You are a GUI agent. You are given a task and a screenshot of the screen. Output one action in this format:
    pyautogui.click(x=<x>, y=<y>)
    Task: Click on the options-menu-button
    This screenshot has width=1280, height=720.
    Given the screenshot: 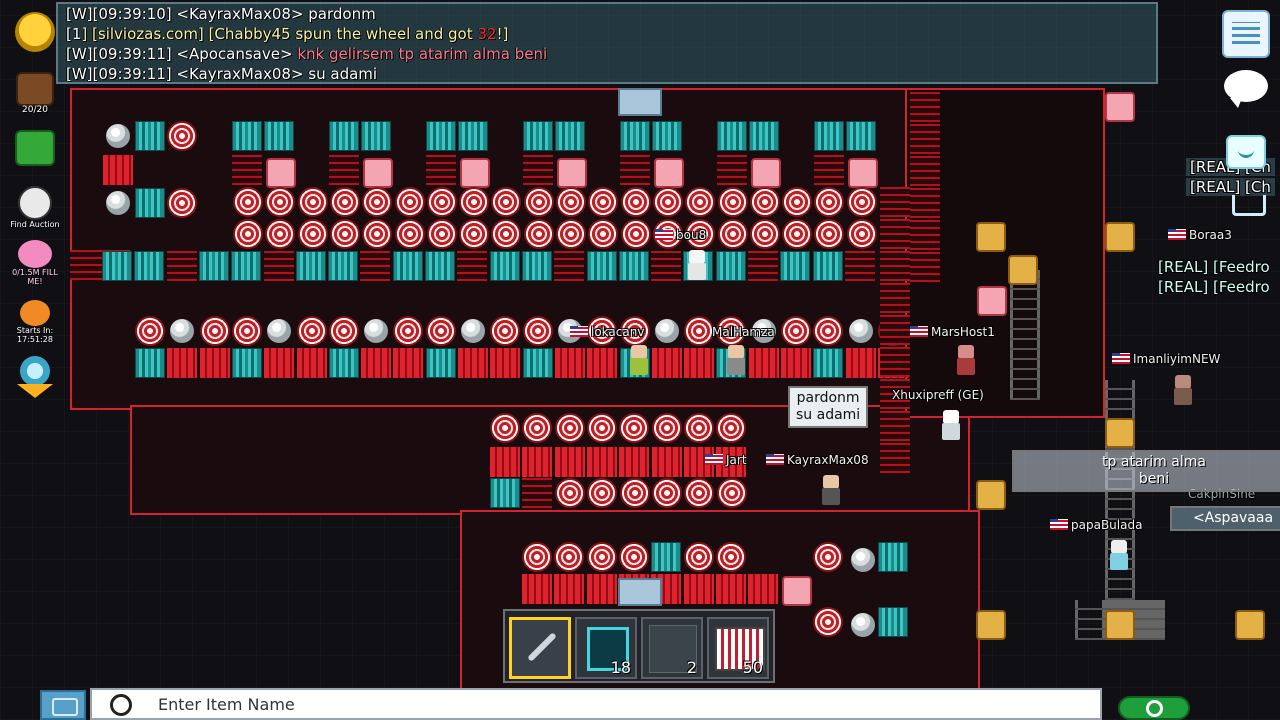 What is the action you would take?
    pyautogui.click(x=1246, y=34)
    